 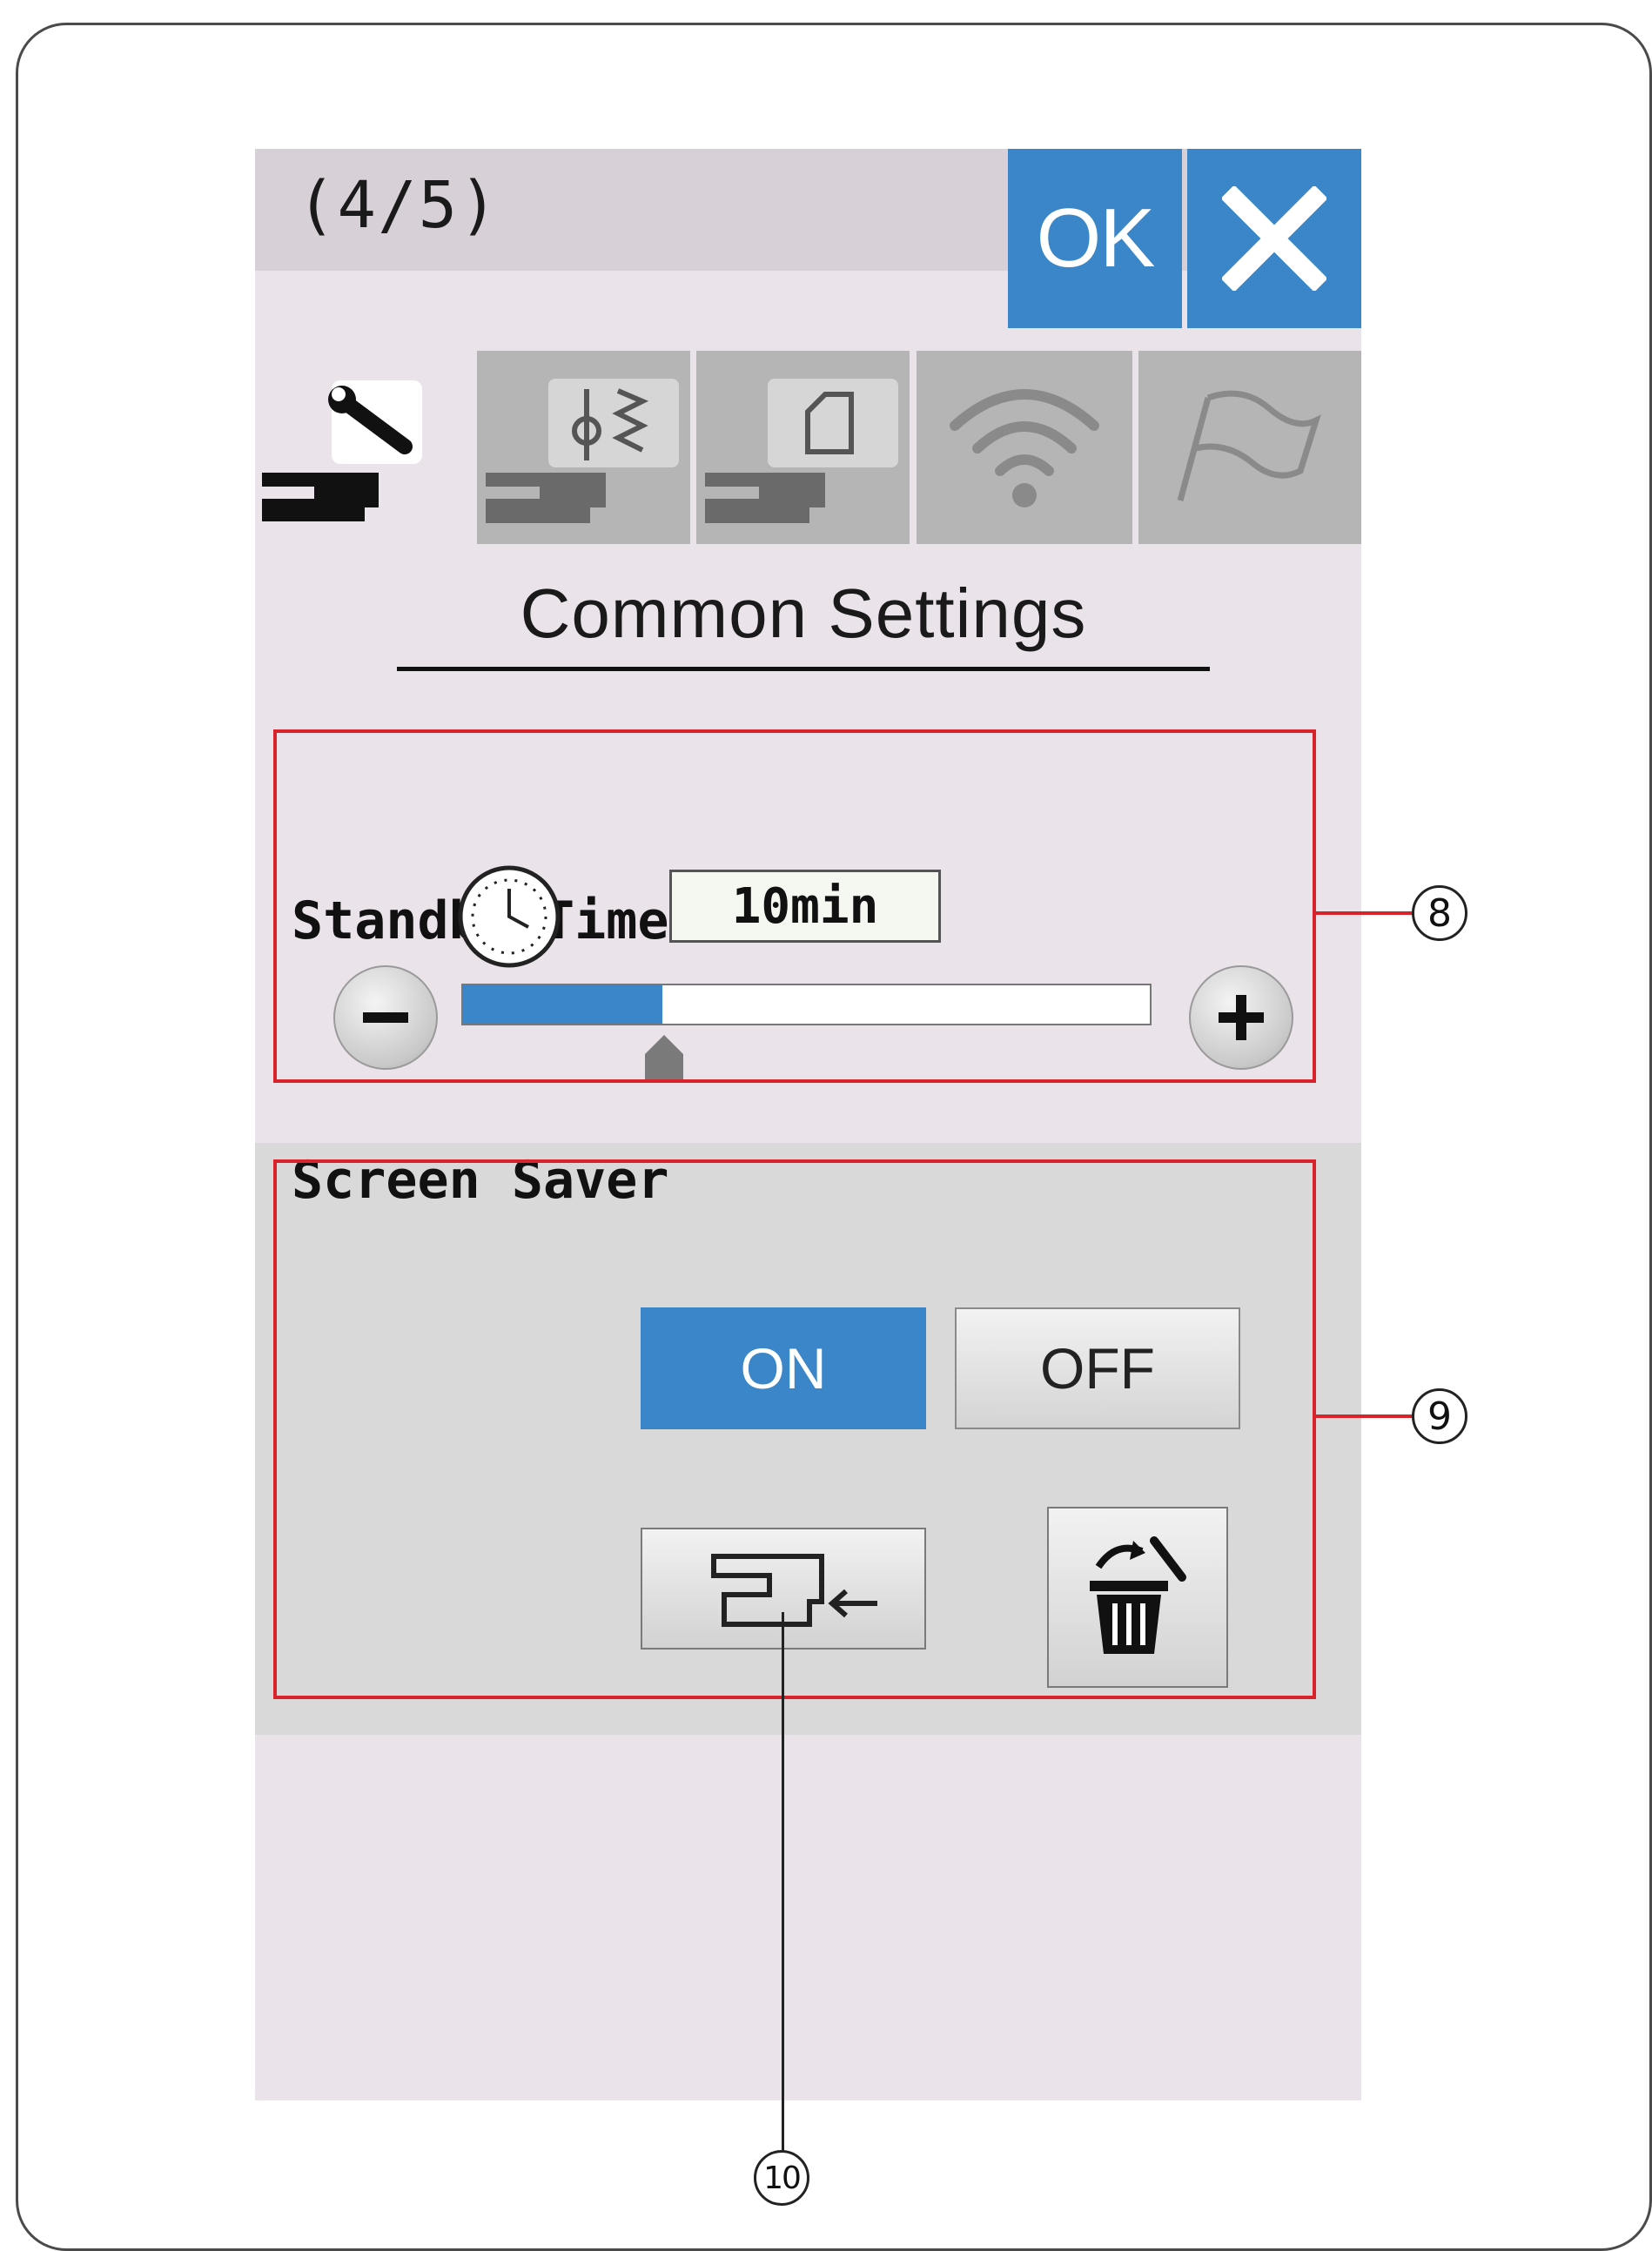 I want to click on empty-area, so click(x=808, y=1918).